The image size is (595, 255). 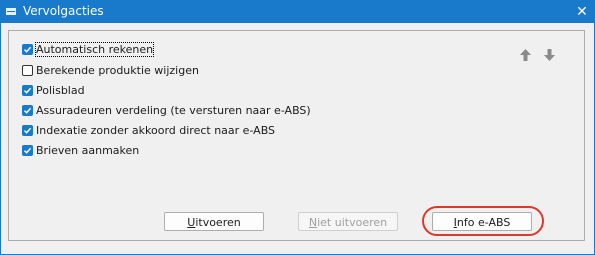 I want to click on option-label: Automatisch rekenen, so click(x=94, y=49).